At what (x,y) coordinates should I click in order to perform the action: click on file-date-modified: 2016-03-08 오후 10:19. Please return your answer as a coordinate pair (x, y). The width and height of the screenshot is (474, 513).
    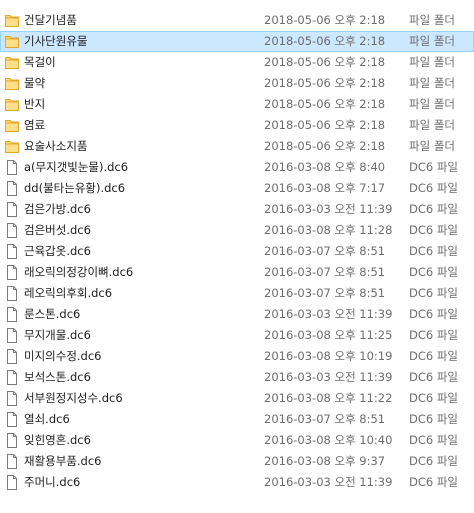
    Looking at the image, I should click on (328, 356).